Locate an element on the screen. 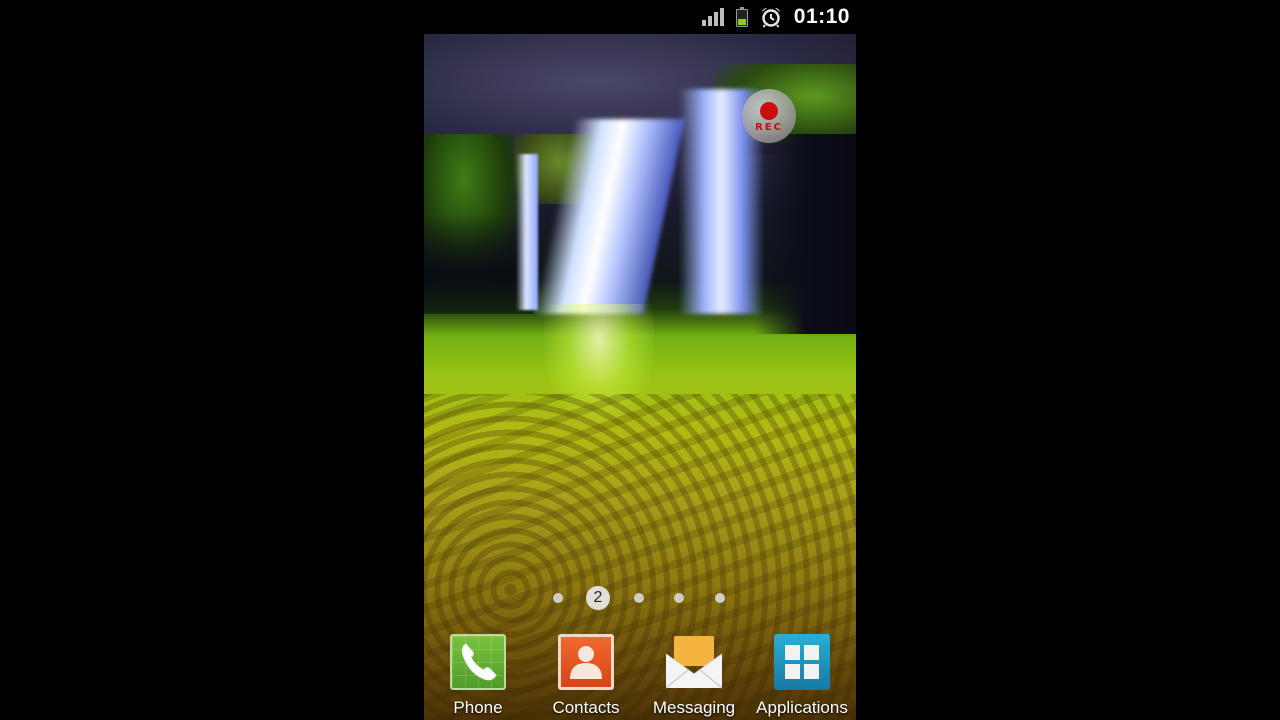 This screenshot has height=720, width=1280. dock-label: Applications is located at coordinates (802, 707).